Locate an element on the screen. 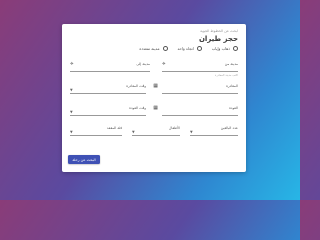 This screenshot has height=240, width=320. adults-select: عدد البالغين ▼ is located at coordinates (214, 131).